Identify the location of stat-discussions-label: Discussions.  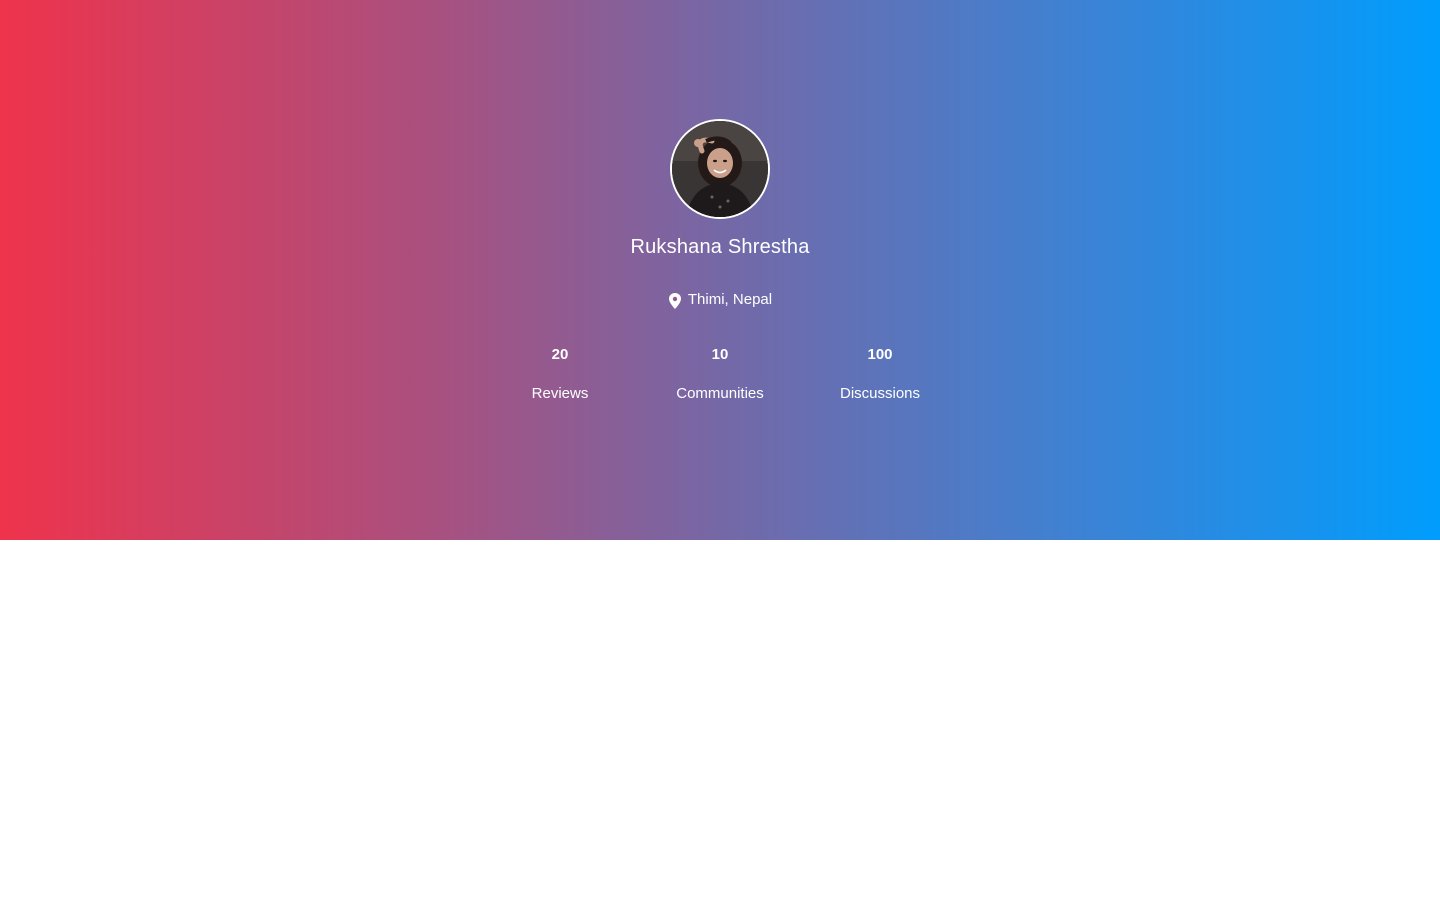
(880, 393).